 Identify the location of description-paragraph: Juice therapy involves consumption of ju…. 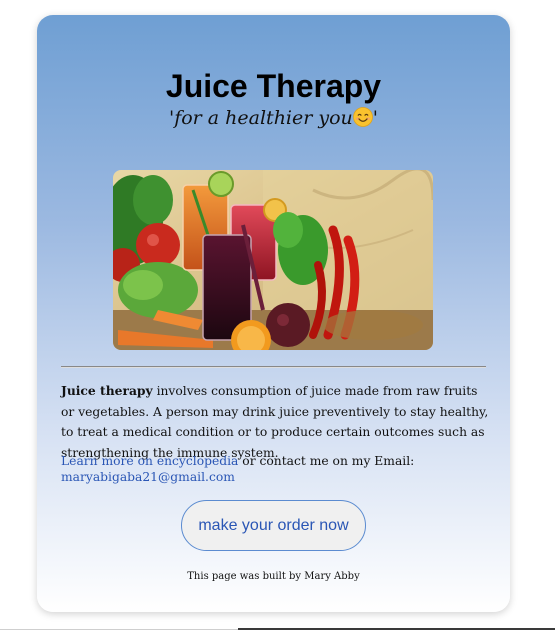
(275, 422).